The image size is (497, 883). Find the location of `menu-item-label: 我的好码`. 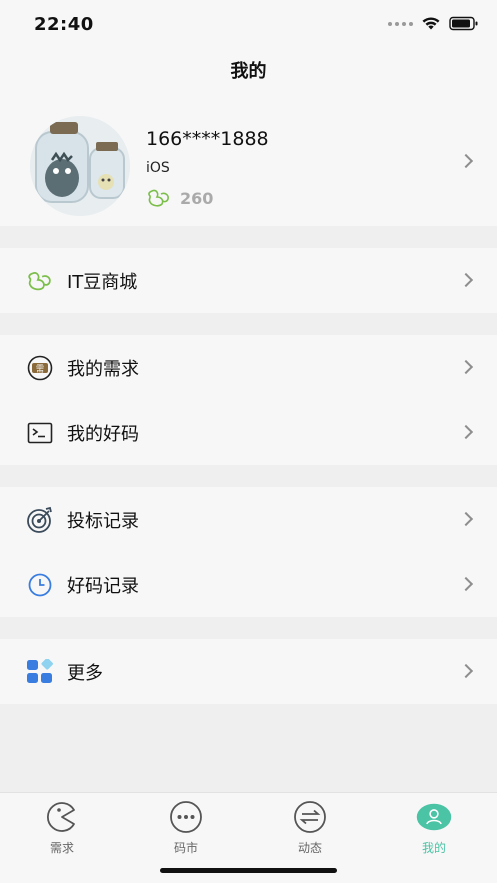

menu-item-label: 我的好码 is located at coordinates (103, 434).